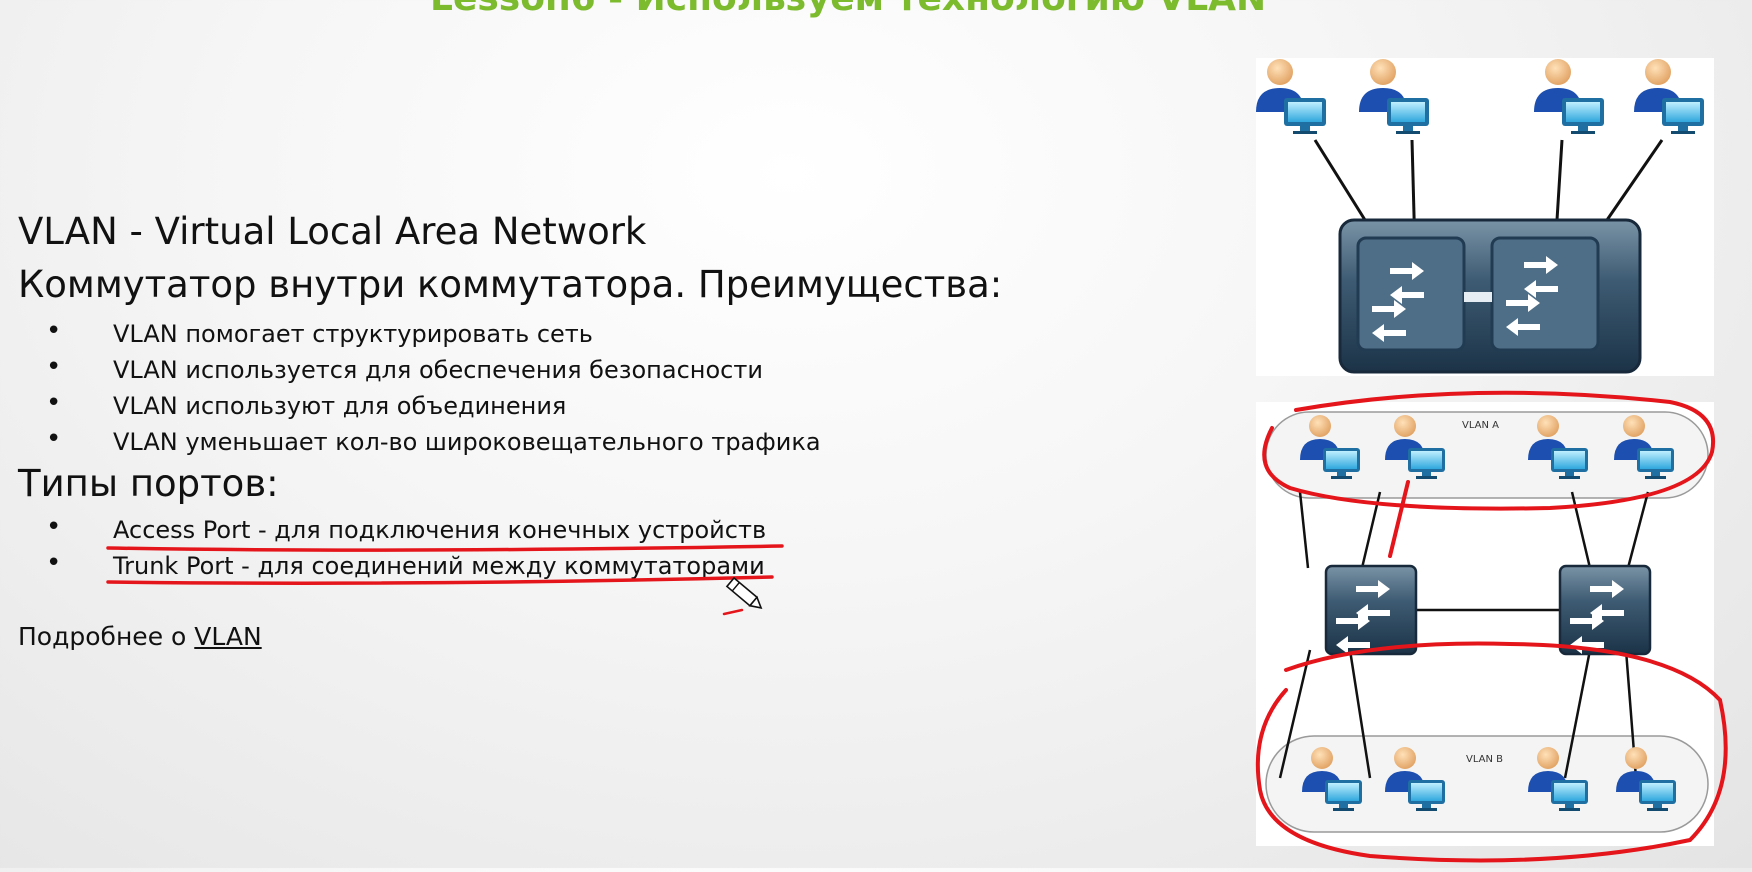 The height and width of the screenshot is (872, 1752). What do you see at coordinates (1480, 425) in the screenshot?
I see `vlan-a-label: VLAN A` at bounding box center [1480, 425].